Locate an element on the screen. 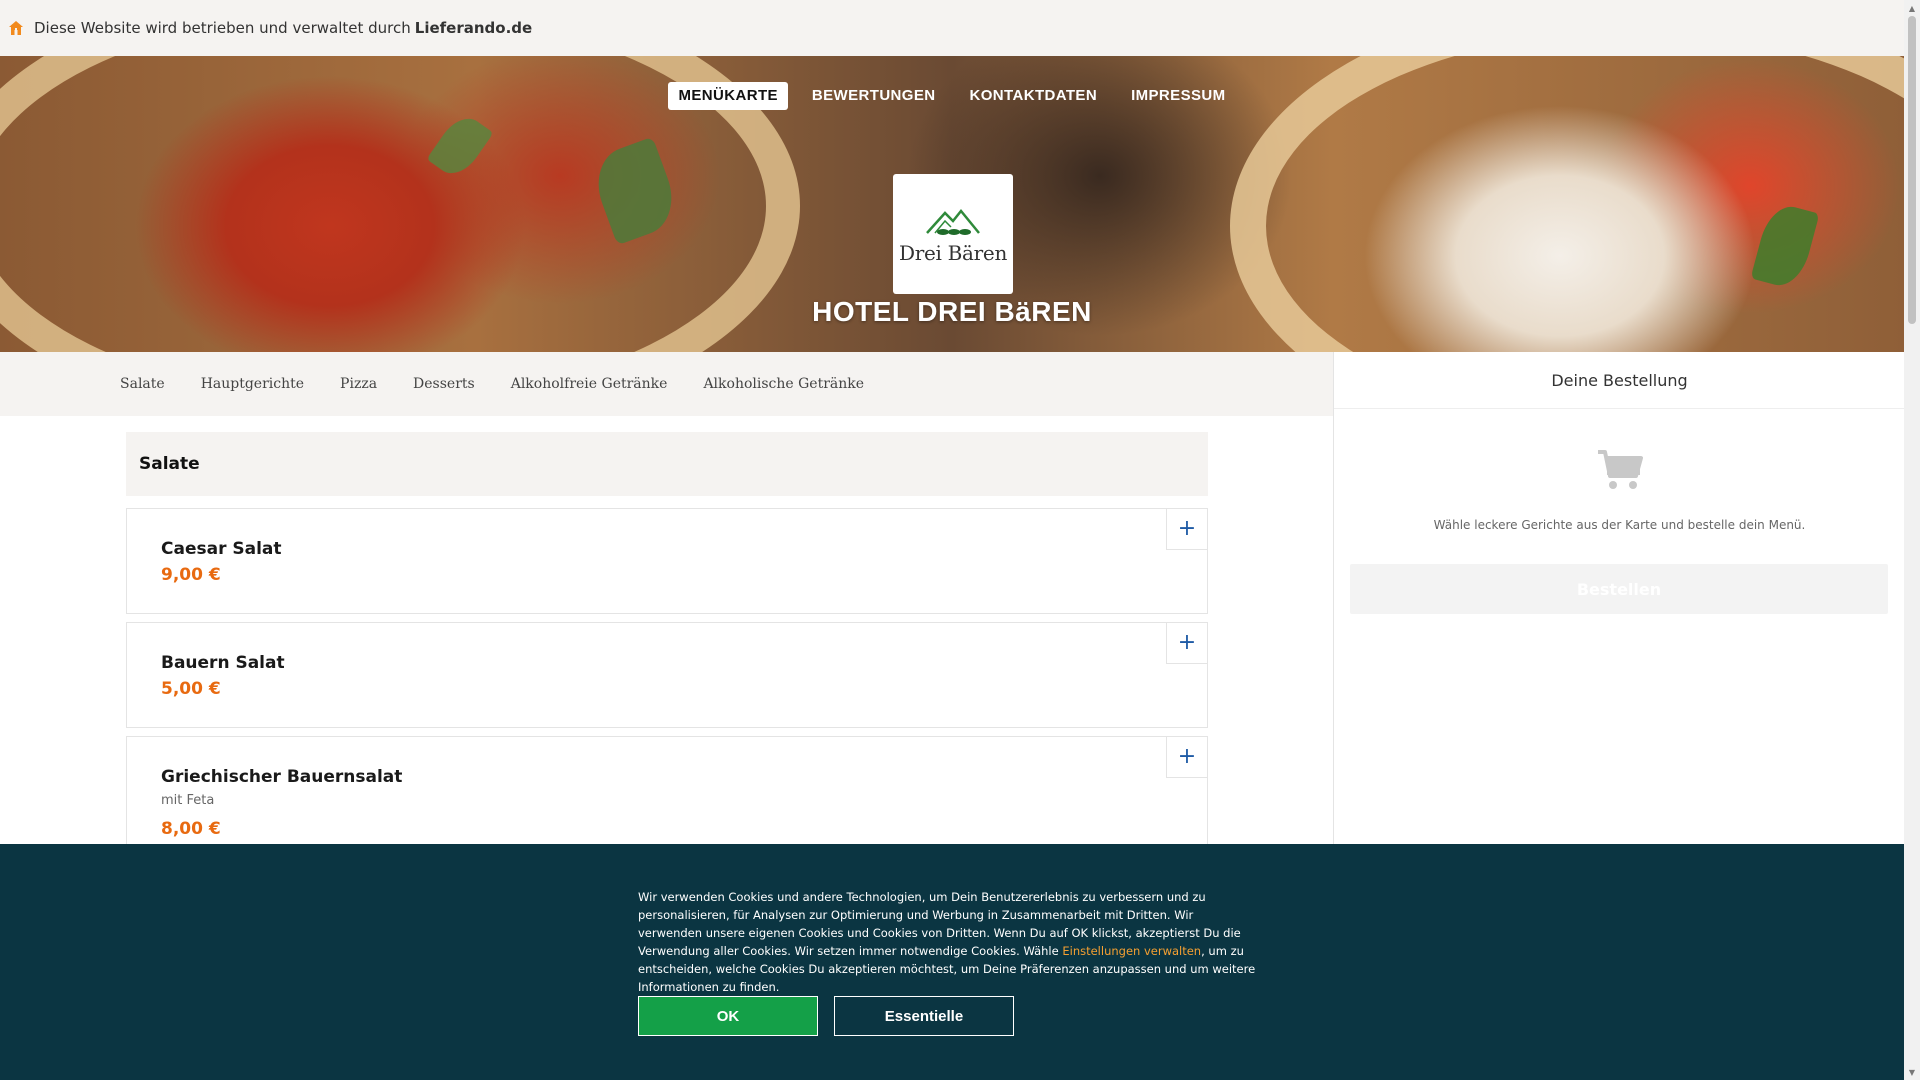 The height and width of the screenshot is (1080, 1920). scrollbar-thumb is located at coordinates (1912, 170).